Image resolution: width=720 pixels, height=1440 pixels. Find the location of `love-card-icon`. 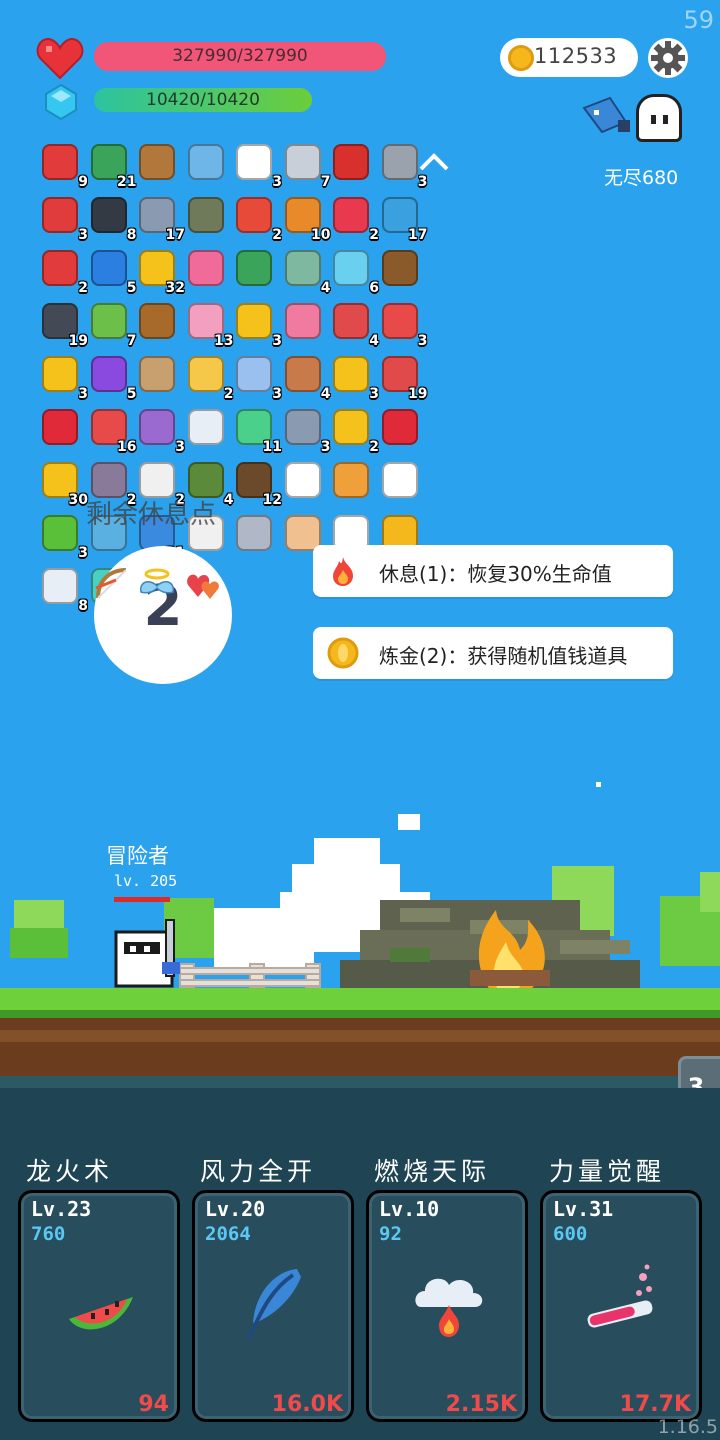

love-card-icon is located at coordinates (205, 268).